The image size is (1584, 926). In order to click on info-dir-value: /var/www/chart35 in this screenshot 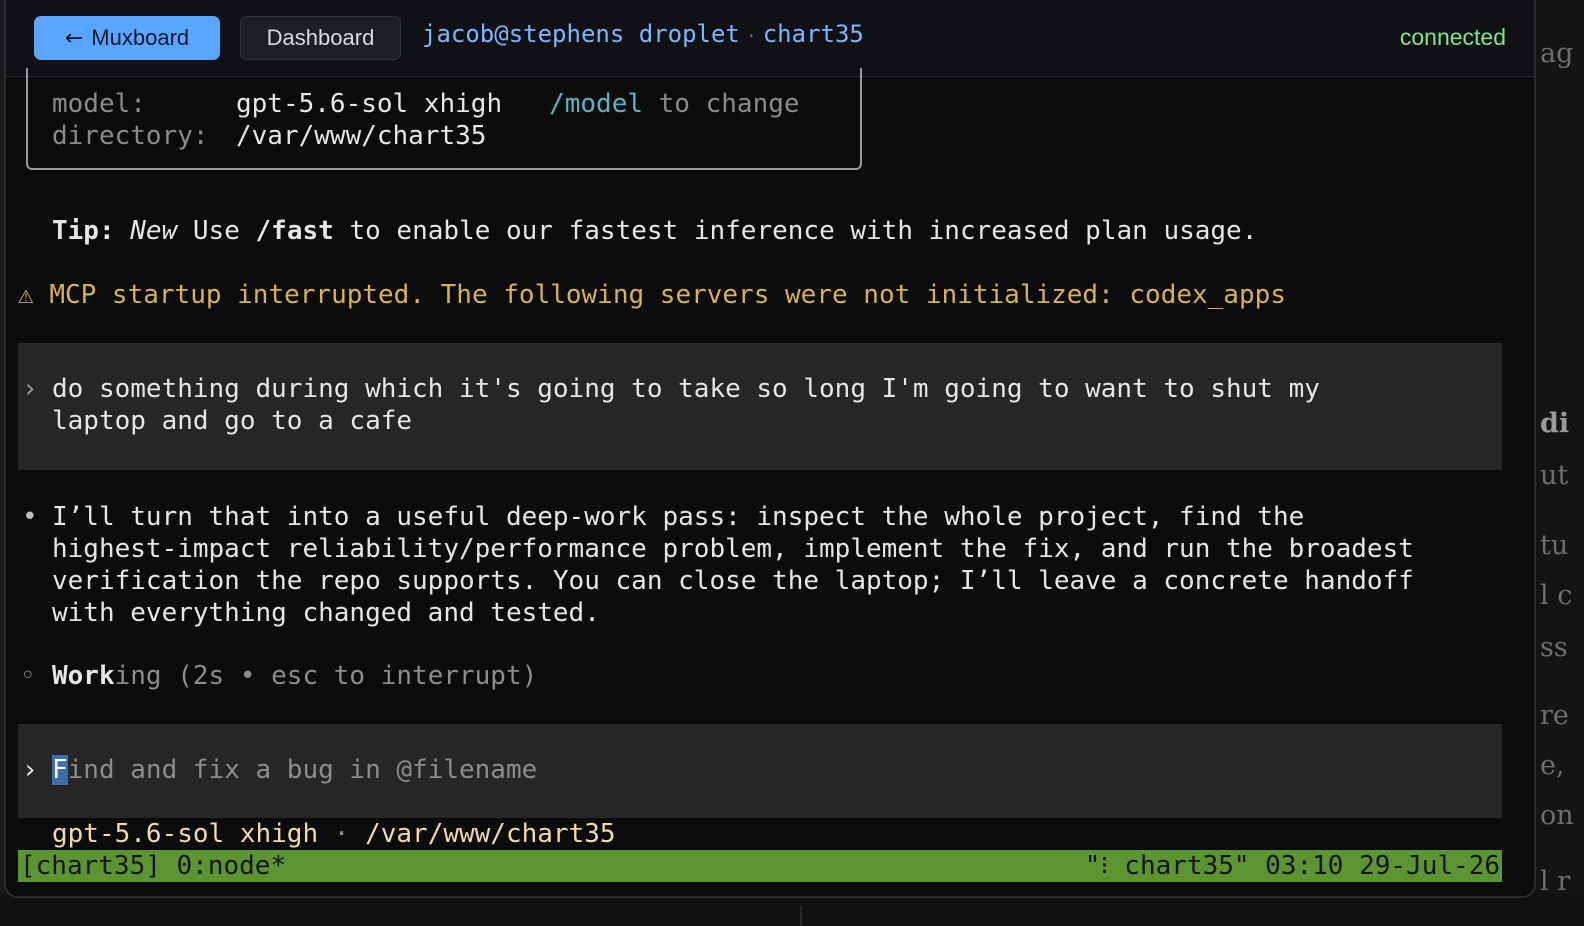, I will do `click(361, 136)`.